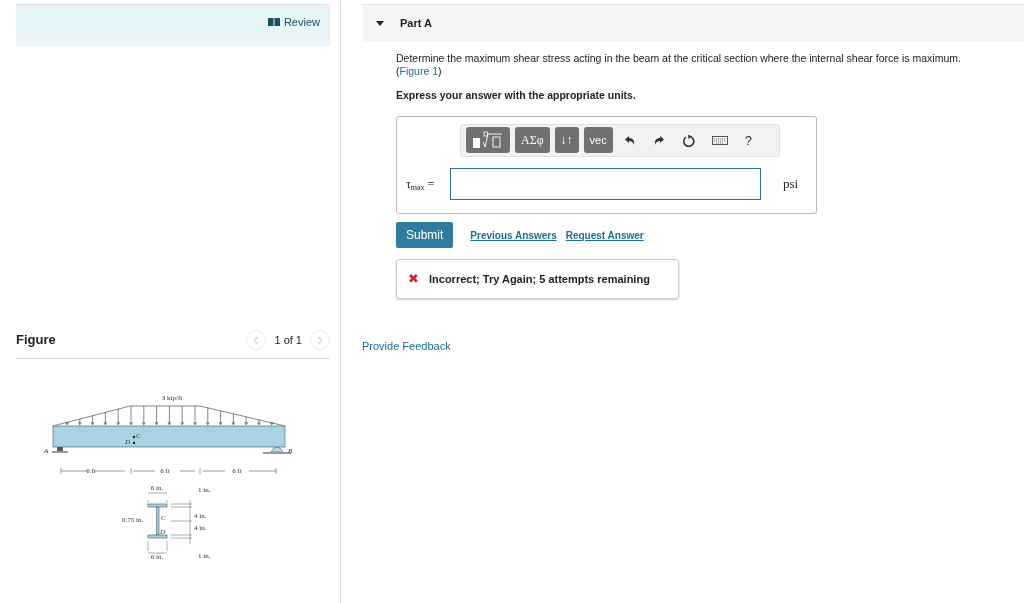 Image resolution: width=1024 pixels, height=603 pixels. Describe the element at coordinates (413, 279) in the screenshot. I see `incorrect-icon: ✖` at that location.